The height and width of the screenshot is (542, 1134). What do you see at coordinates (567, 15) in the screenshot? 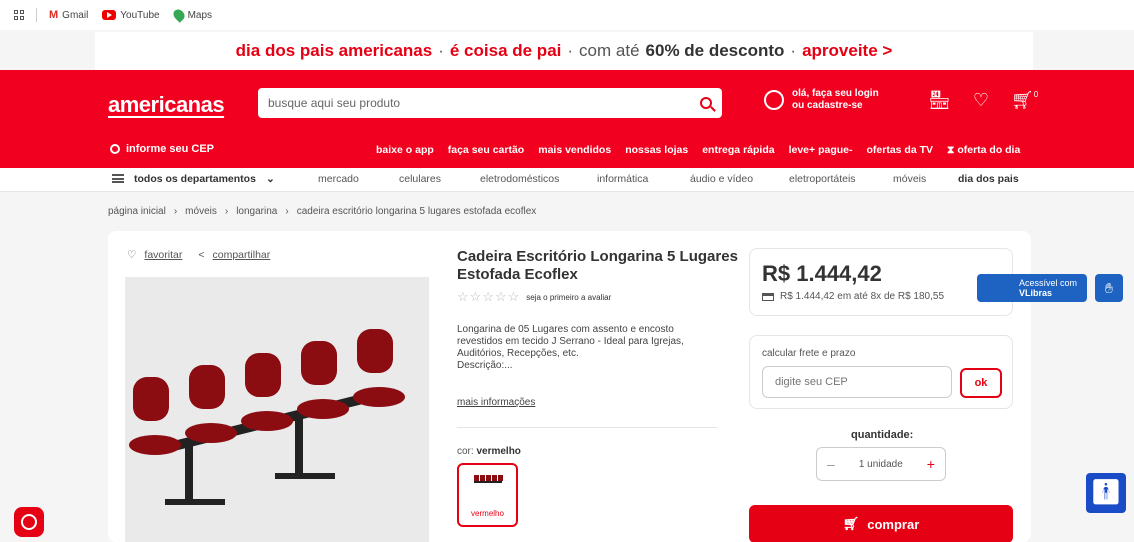
I see `bookmarks-bar: M Gmail YouTube Maps` at bounding box center [567, 15].